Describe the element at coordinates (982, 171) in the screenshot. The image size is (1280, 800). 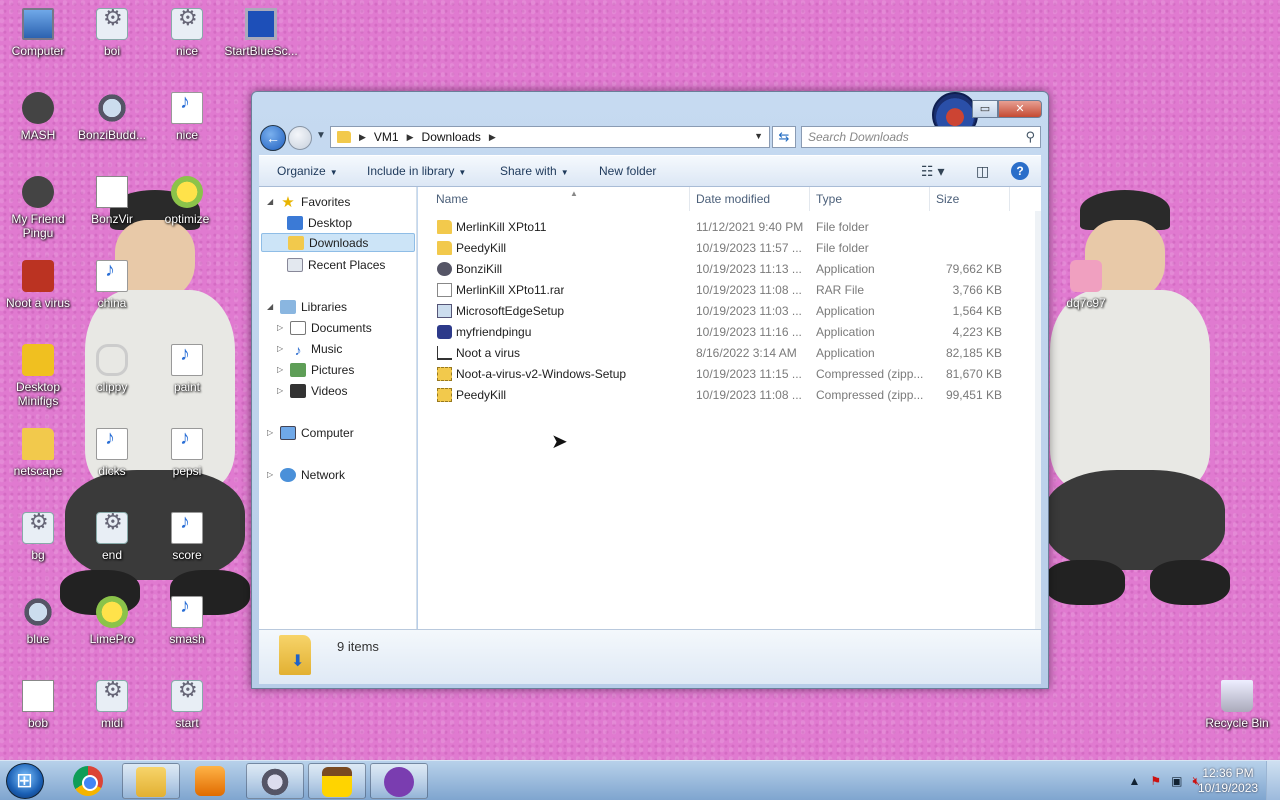
I see `preview-pane-icon: ◫` at that location.